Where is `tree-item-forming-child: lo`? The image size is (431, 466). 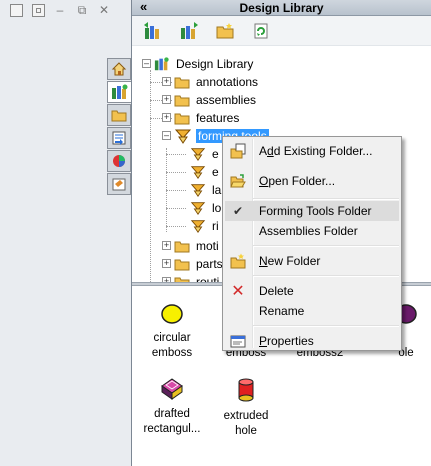 tree-item-forming-child: lo is located at coordinates (206, 208).